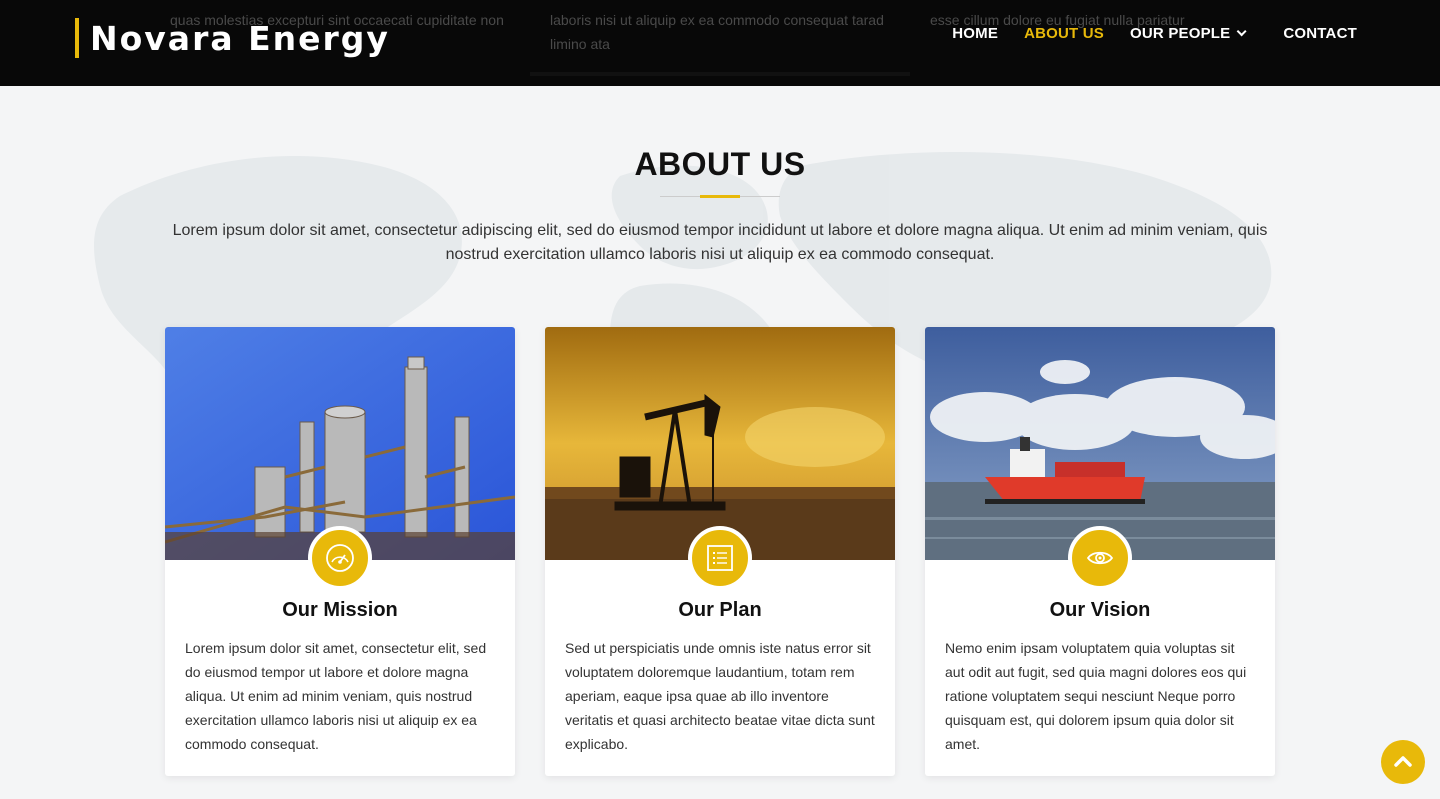  I want to click on card-title: Our Plan, so click(720, 610).